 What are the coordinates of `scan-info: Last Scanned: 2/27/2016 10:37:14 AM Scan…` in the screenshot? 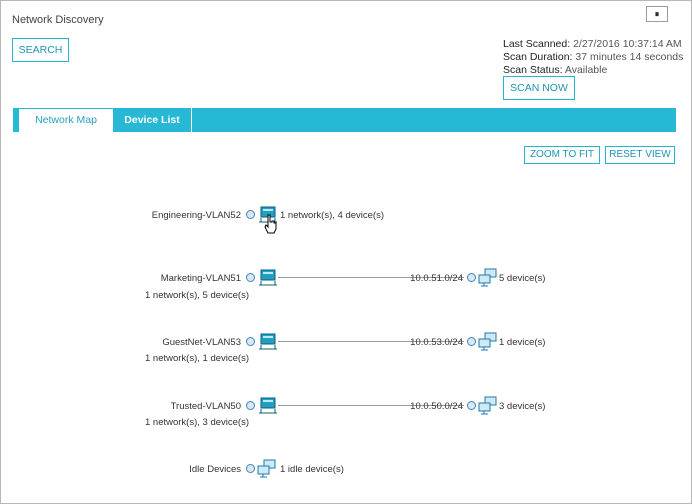 It's located at (593, 57).